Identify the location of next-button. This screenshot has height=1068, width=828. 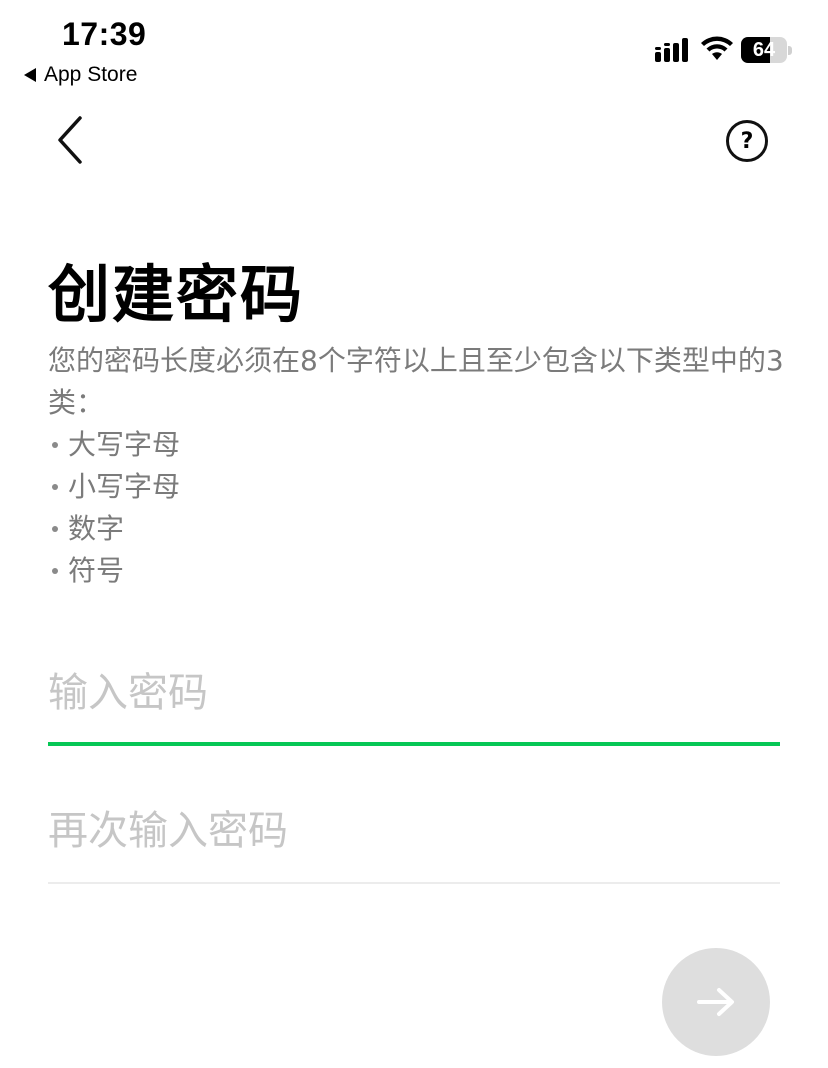
(716, 1002).